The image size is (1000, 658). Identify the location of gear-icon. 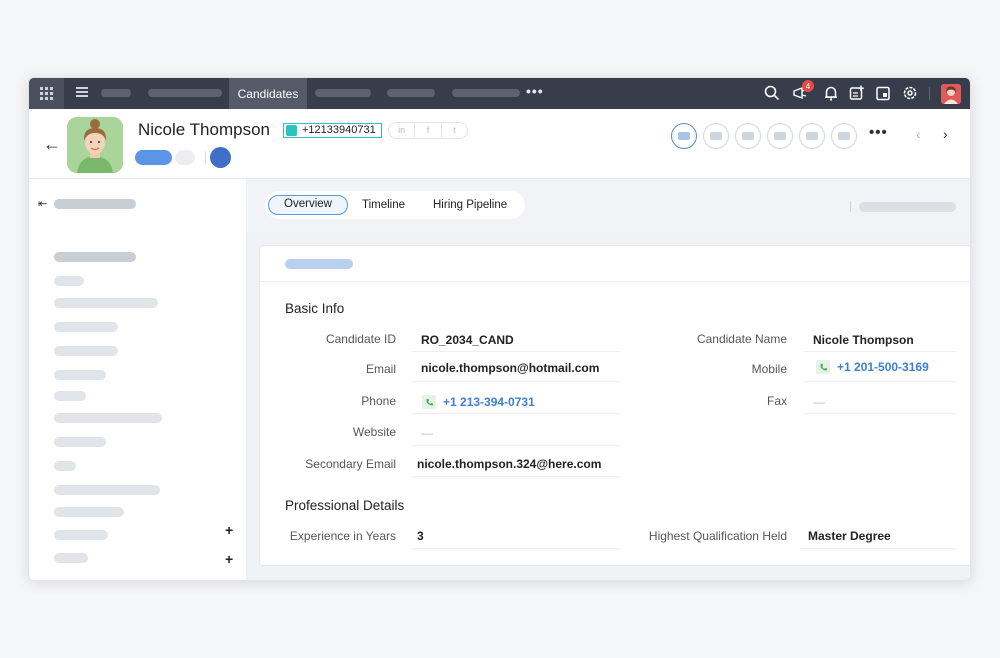
(910, 93).